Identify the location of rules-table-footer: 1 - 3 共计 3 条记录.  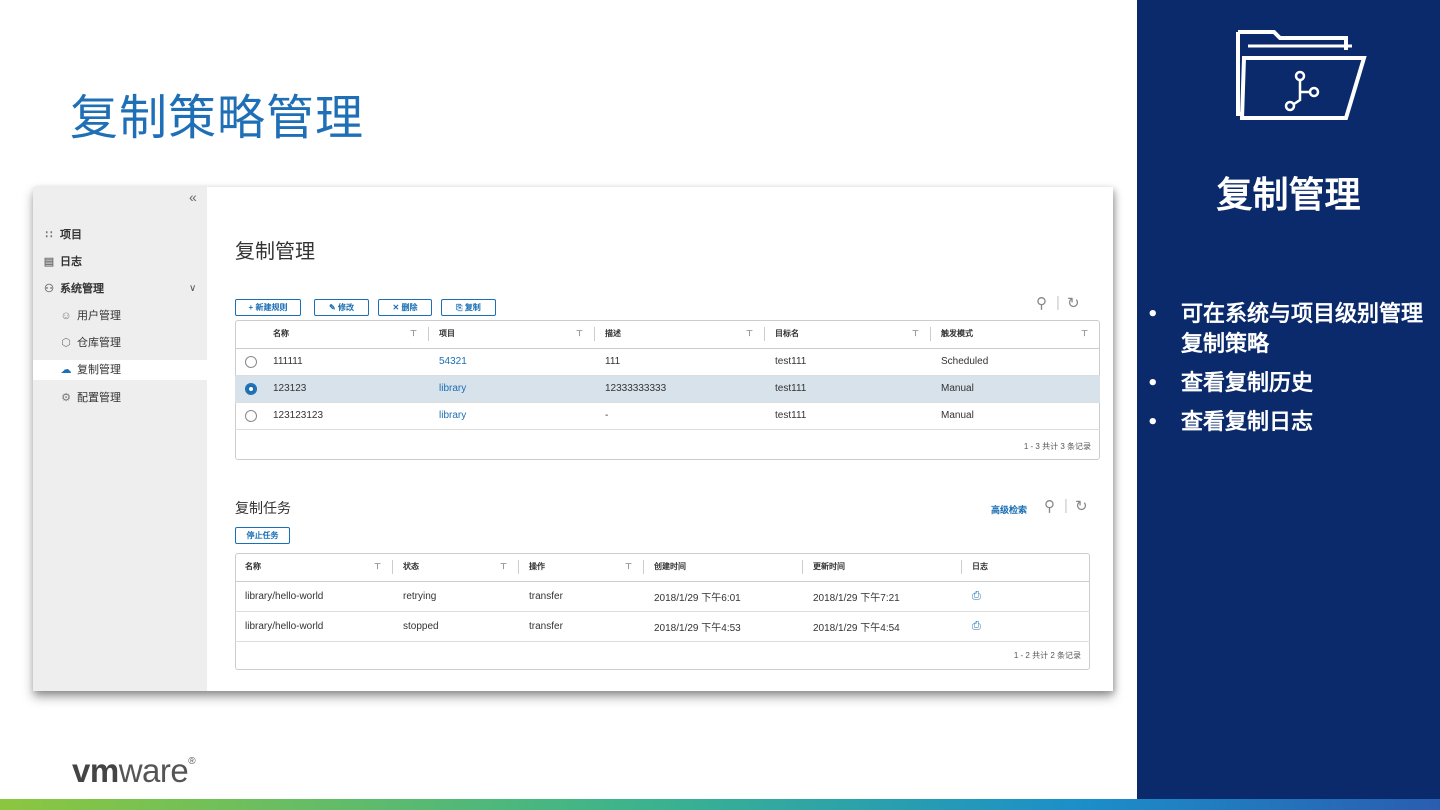
(1057, 446).